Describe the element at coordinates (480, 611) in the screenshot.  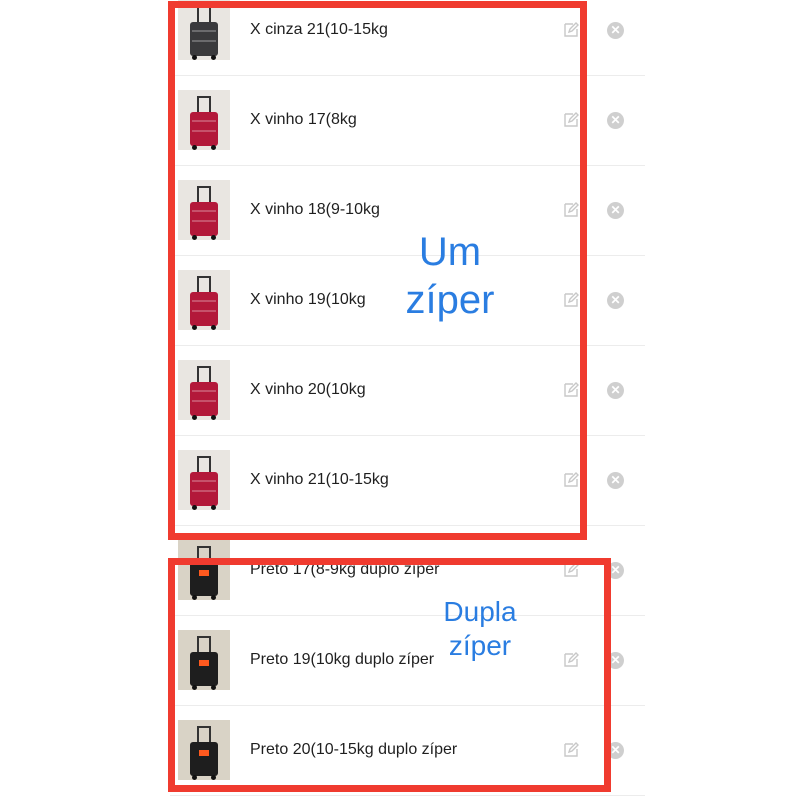
I see `double-zipper-note-line1: Dupla` at that location.